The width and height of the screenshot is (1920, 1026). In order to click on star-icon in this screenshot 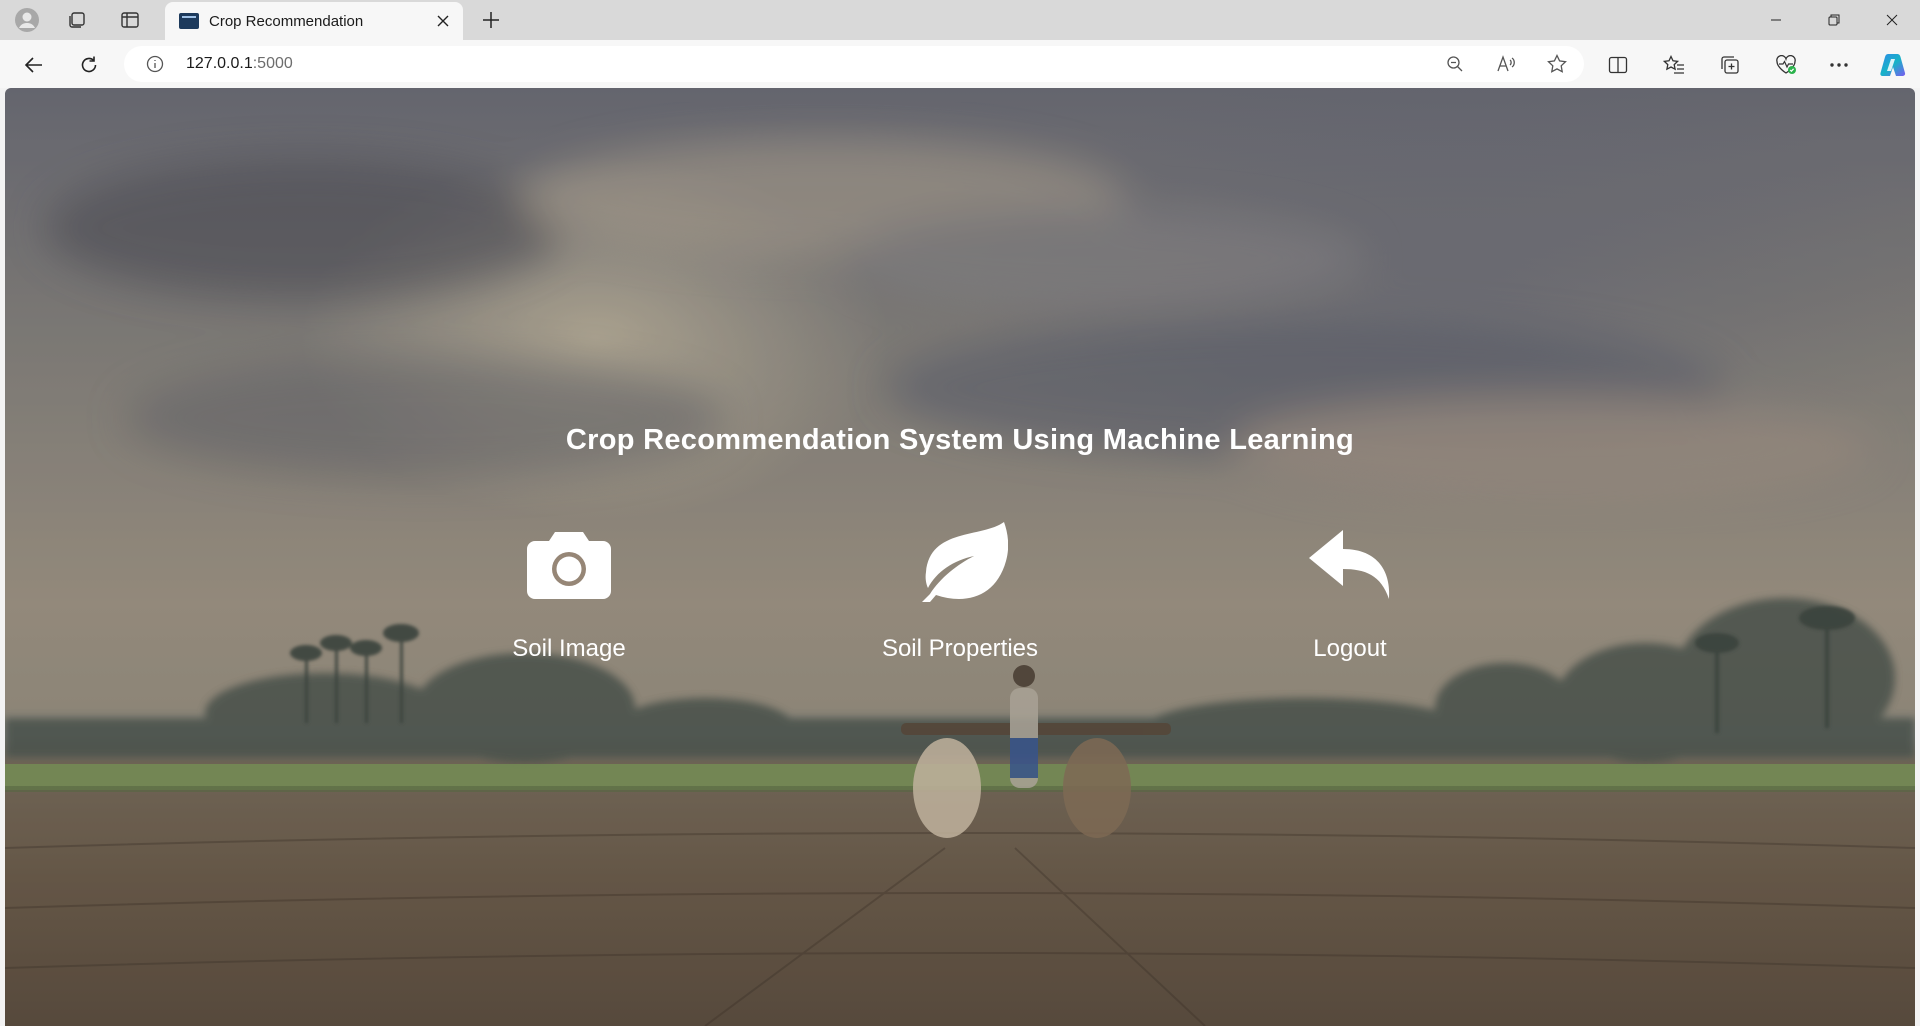, I will do `click(1557, 64)`.